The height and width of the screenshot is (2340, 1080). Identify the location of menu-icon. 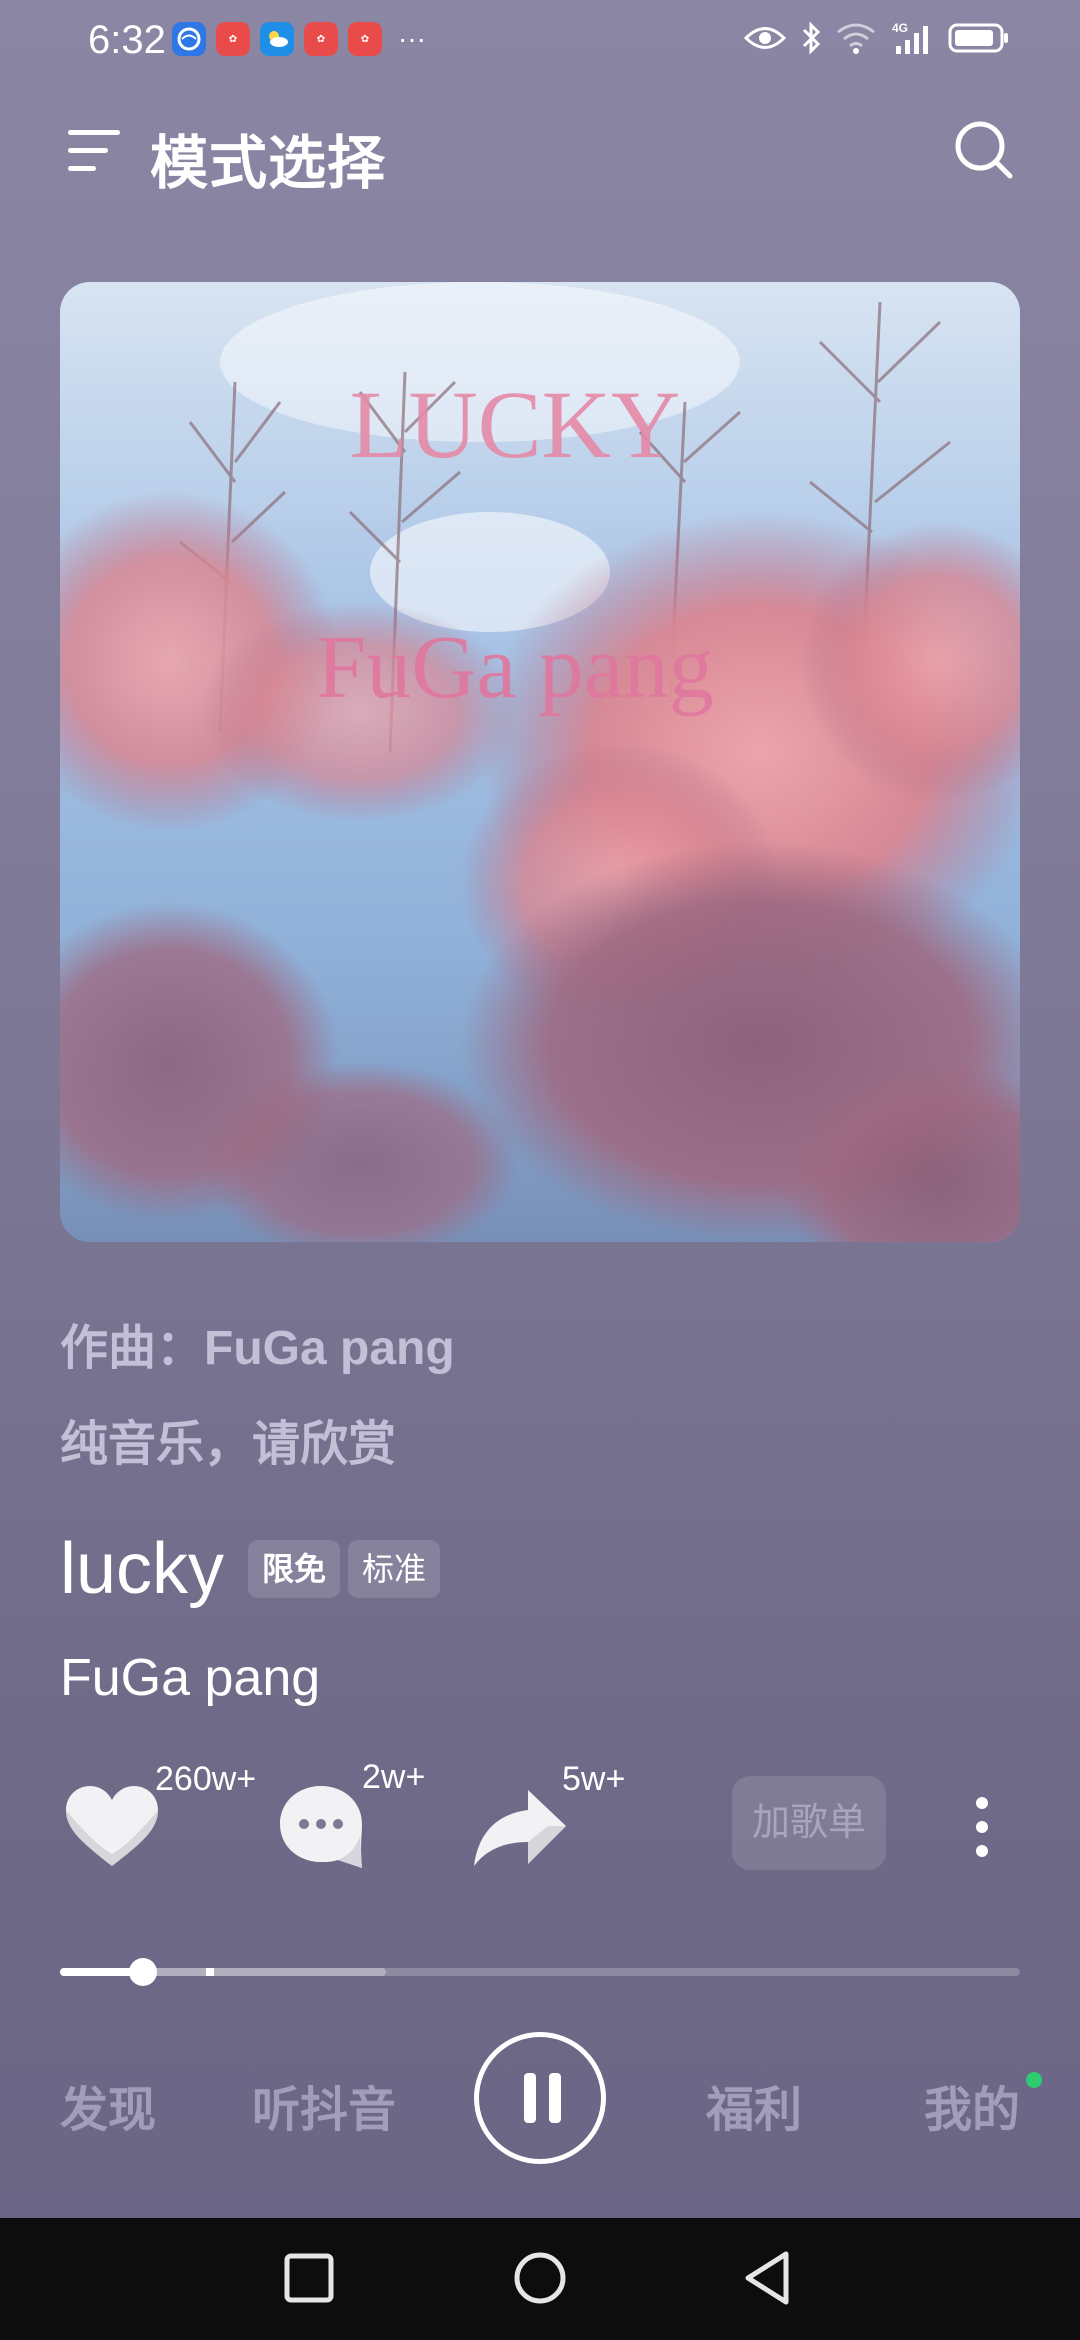
(94, 150).